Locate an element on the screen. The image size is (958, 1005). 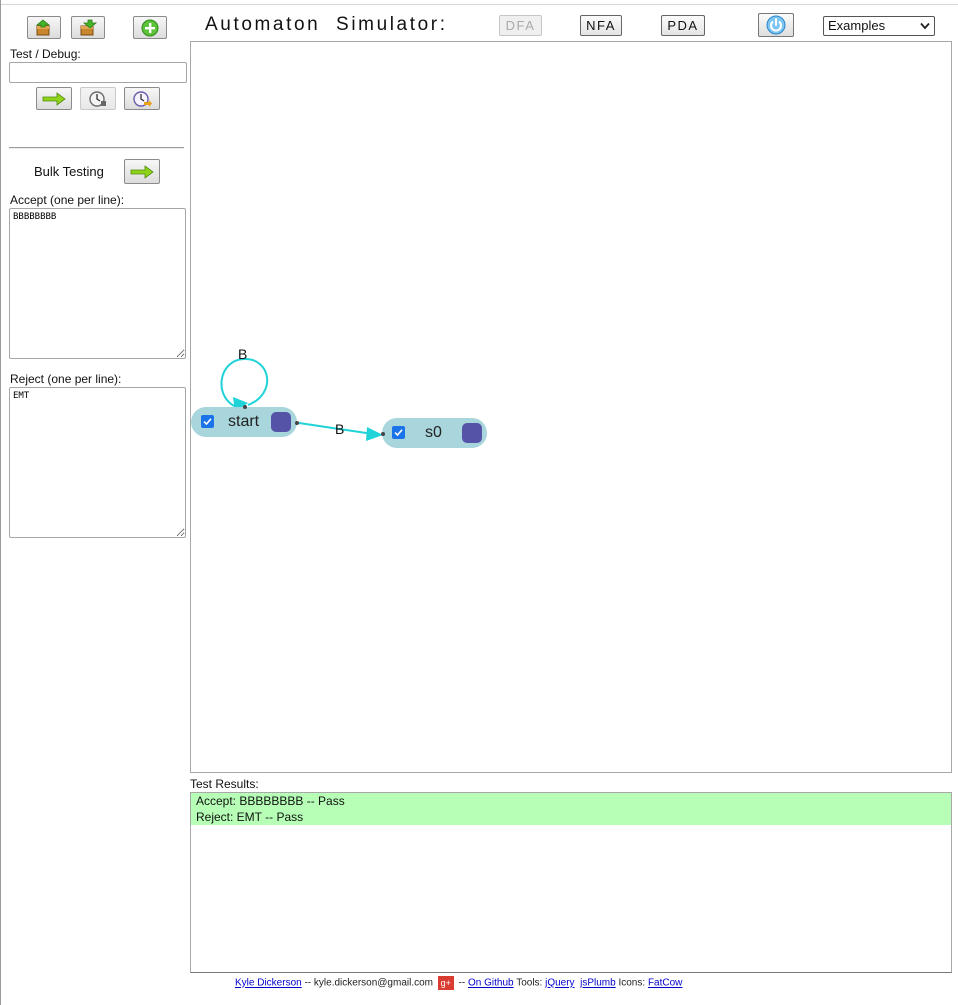
jsplumb-link: jsPlumb is located at coordinates (598, 983).